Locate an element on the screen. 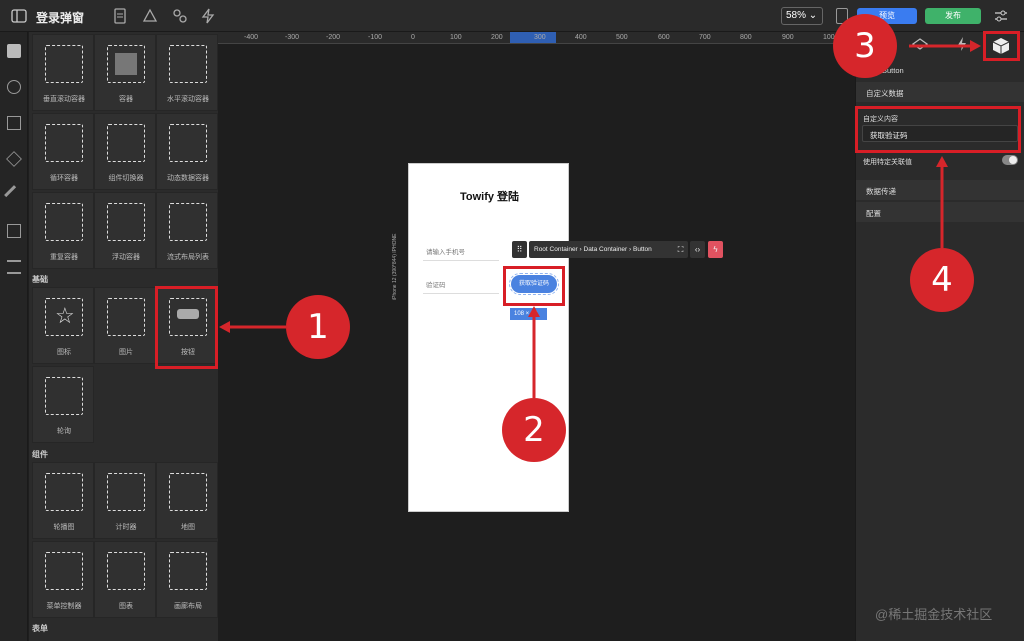 Image resolution: width=1024 pixels, height=641 pixels. component-vertical-scroll: 垂直滚动容器 is located at coordinates (63, 72).